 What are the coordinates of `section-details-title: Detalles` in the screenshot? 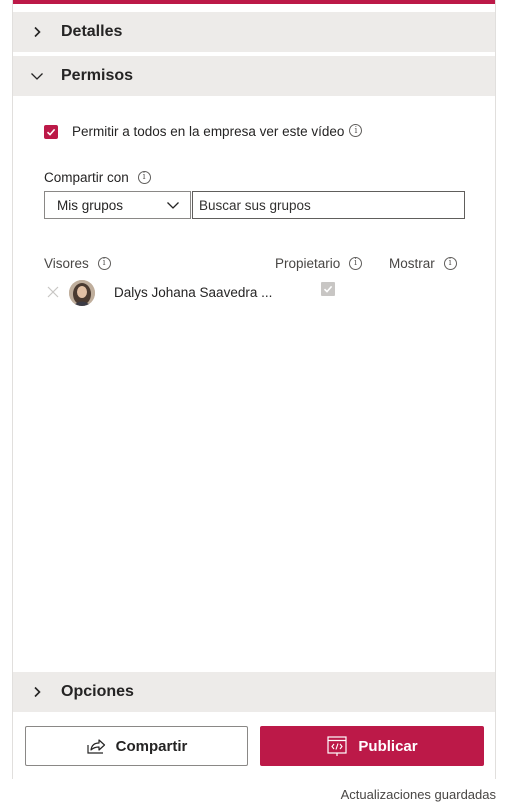 It's located at (92, 31).